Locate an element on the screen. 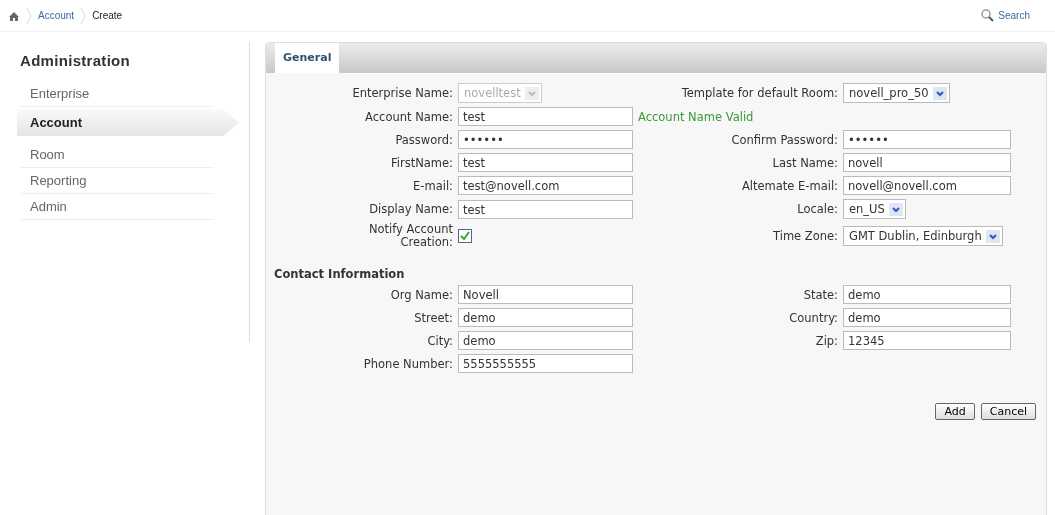 The image size is (1055, 515). breadcrumb-current: Create is located at coordinates (107, 15).